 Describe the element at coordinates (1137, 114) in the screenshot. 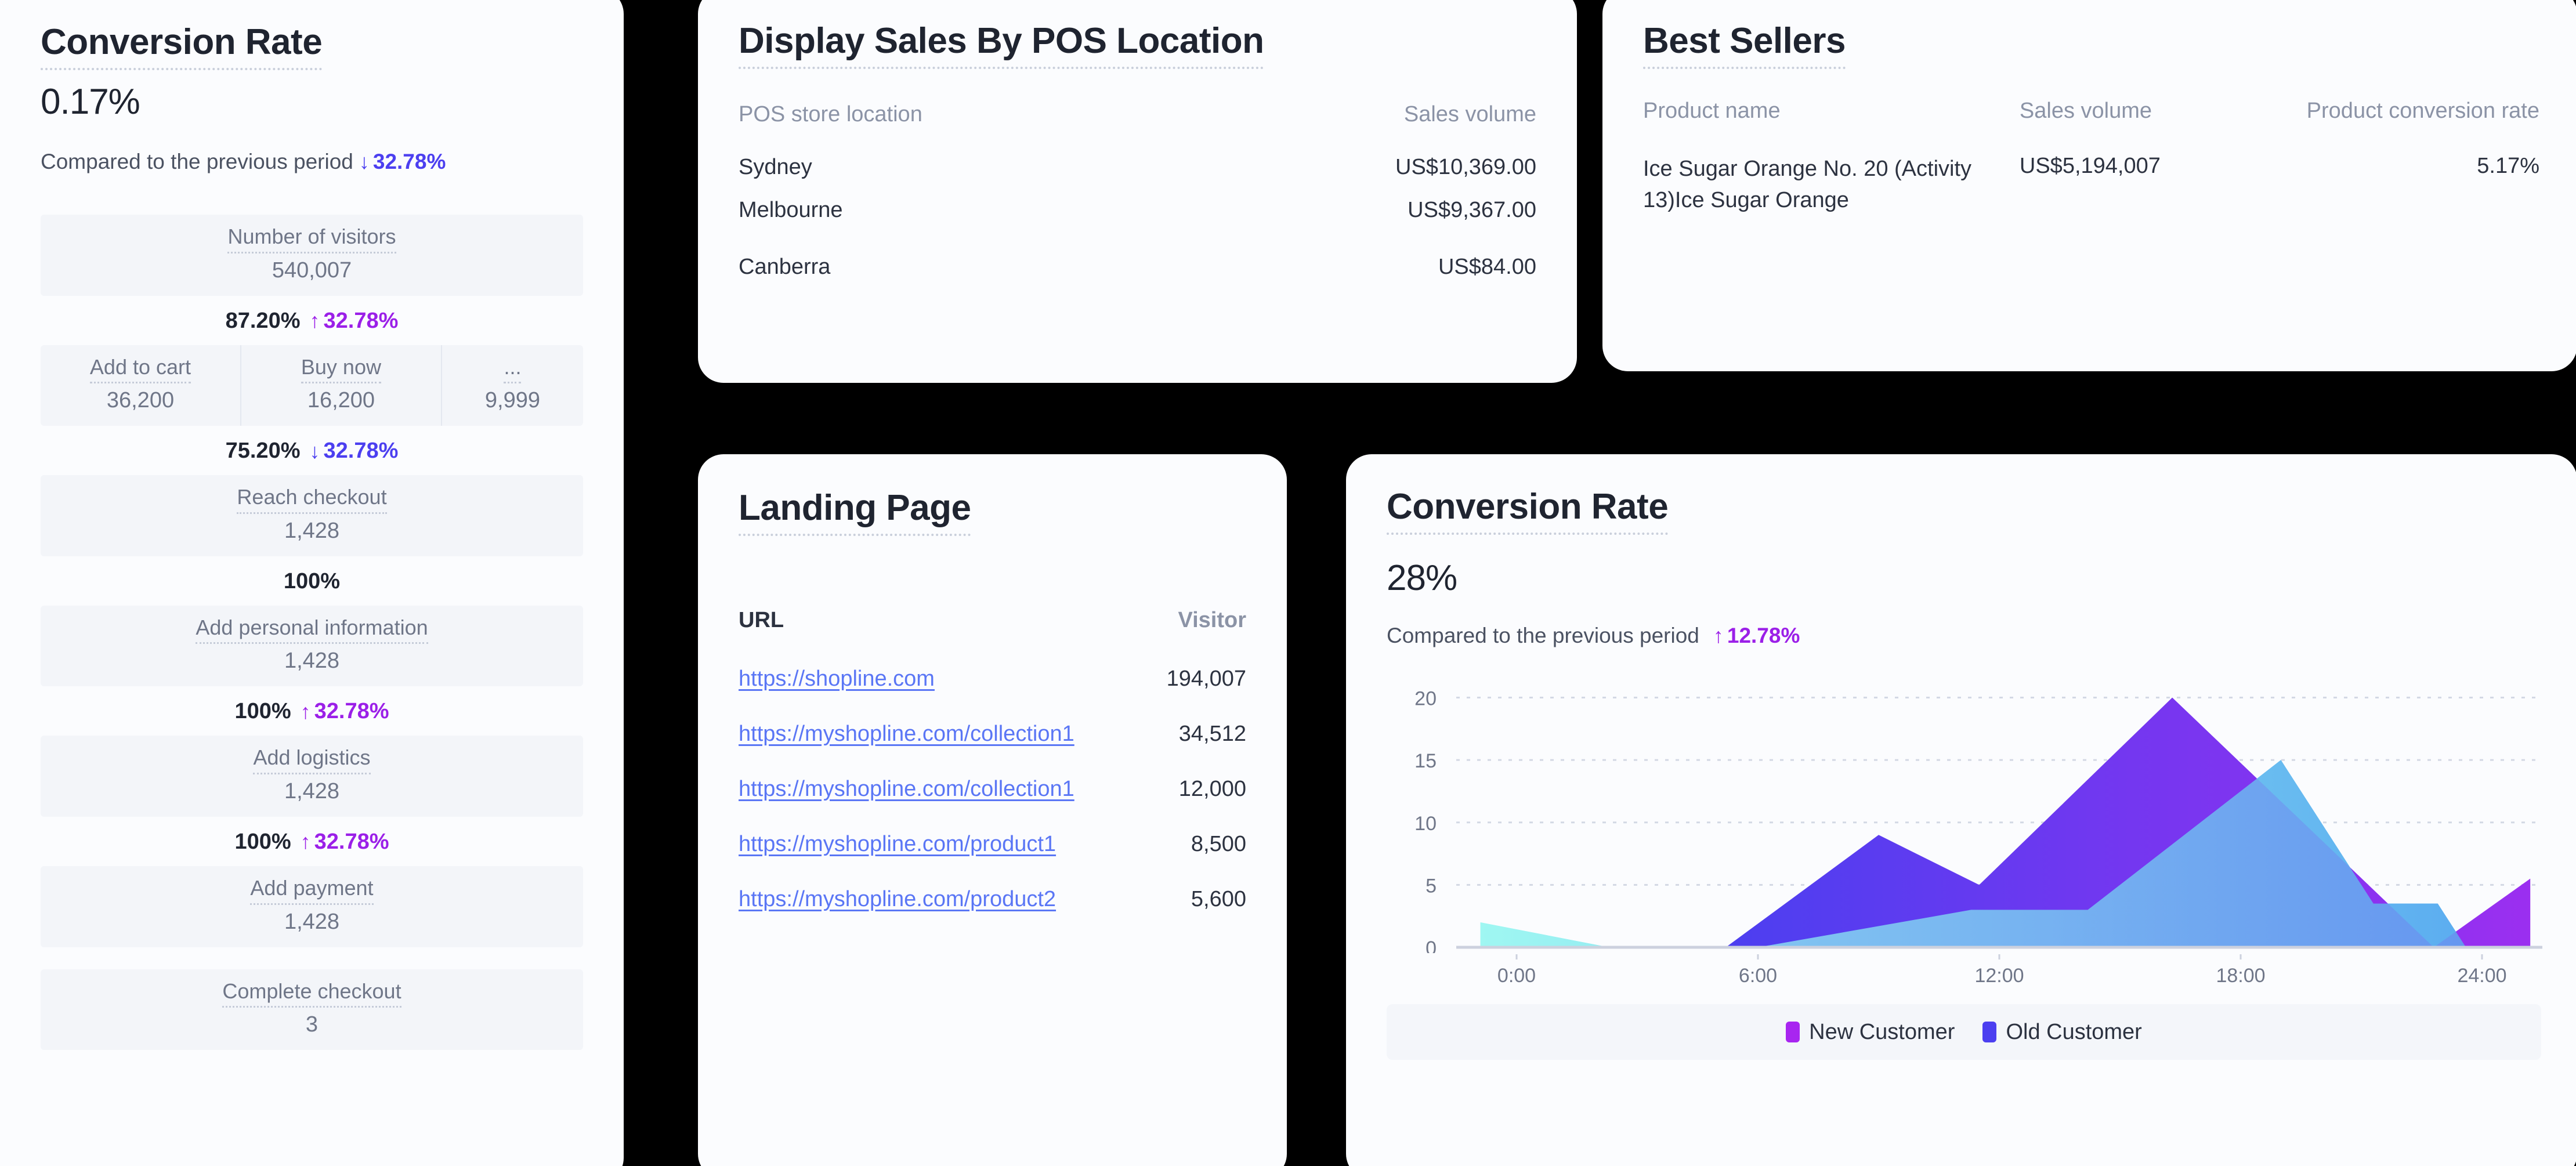

I see `pos-table-header-row: POS store location Sales volume` at that location.